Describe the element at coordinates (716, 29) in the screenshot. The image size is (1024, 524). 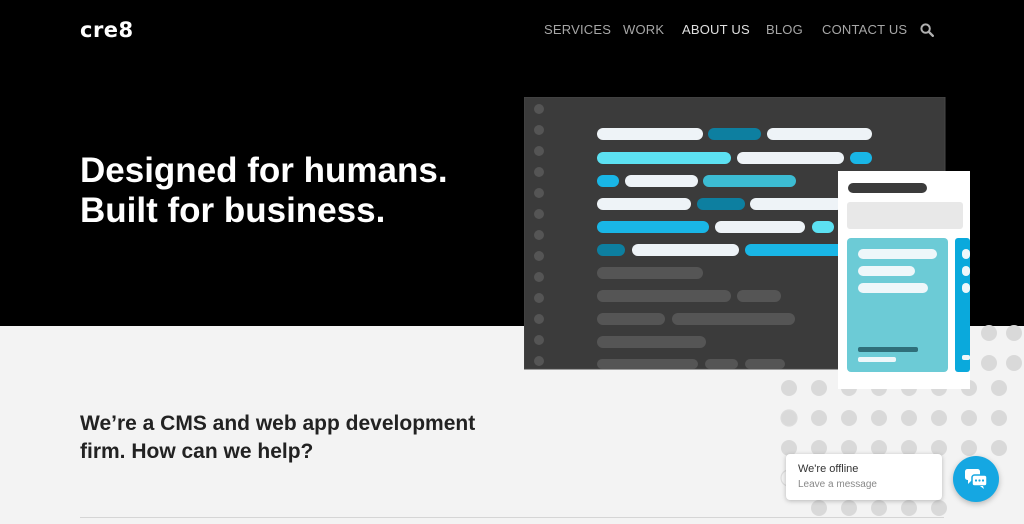
I see `nav-about-us: ABOUT US` at that location.